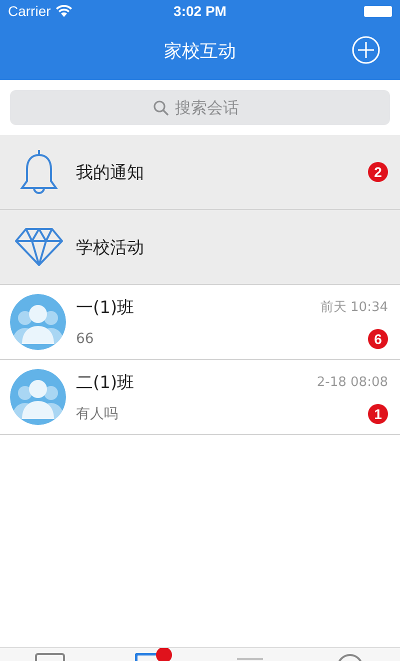 Image resolution: width=400 pixels, height=661 pixels. What do you see at coordinates (352, 382) in the screenshot?
I see `message-time: 2-18 08:08` at bounding box center [352, 382].